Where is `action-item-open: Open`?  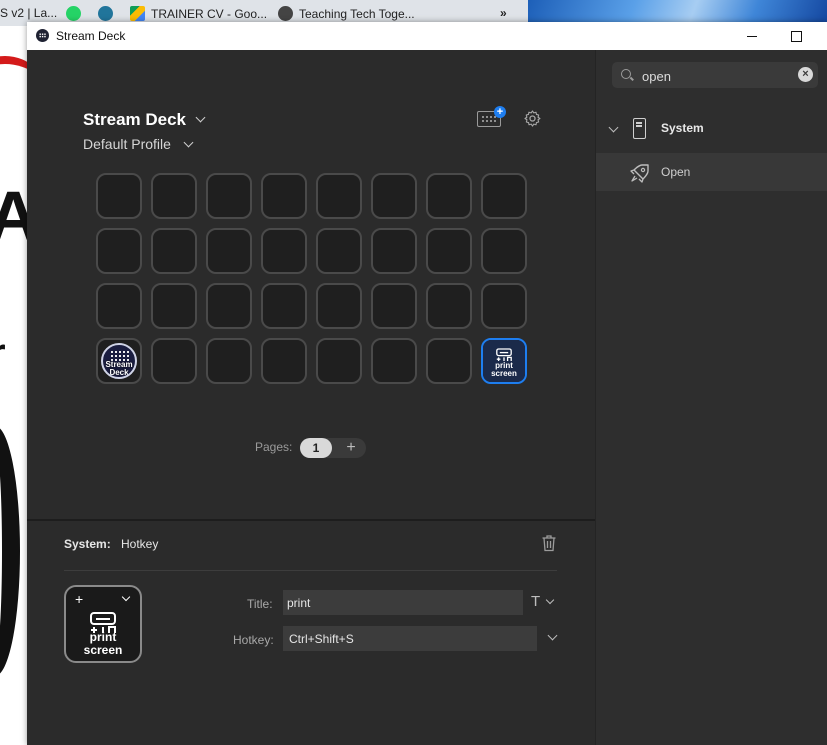 action-item-open: Open is located at coordinates (711, 172).